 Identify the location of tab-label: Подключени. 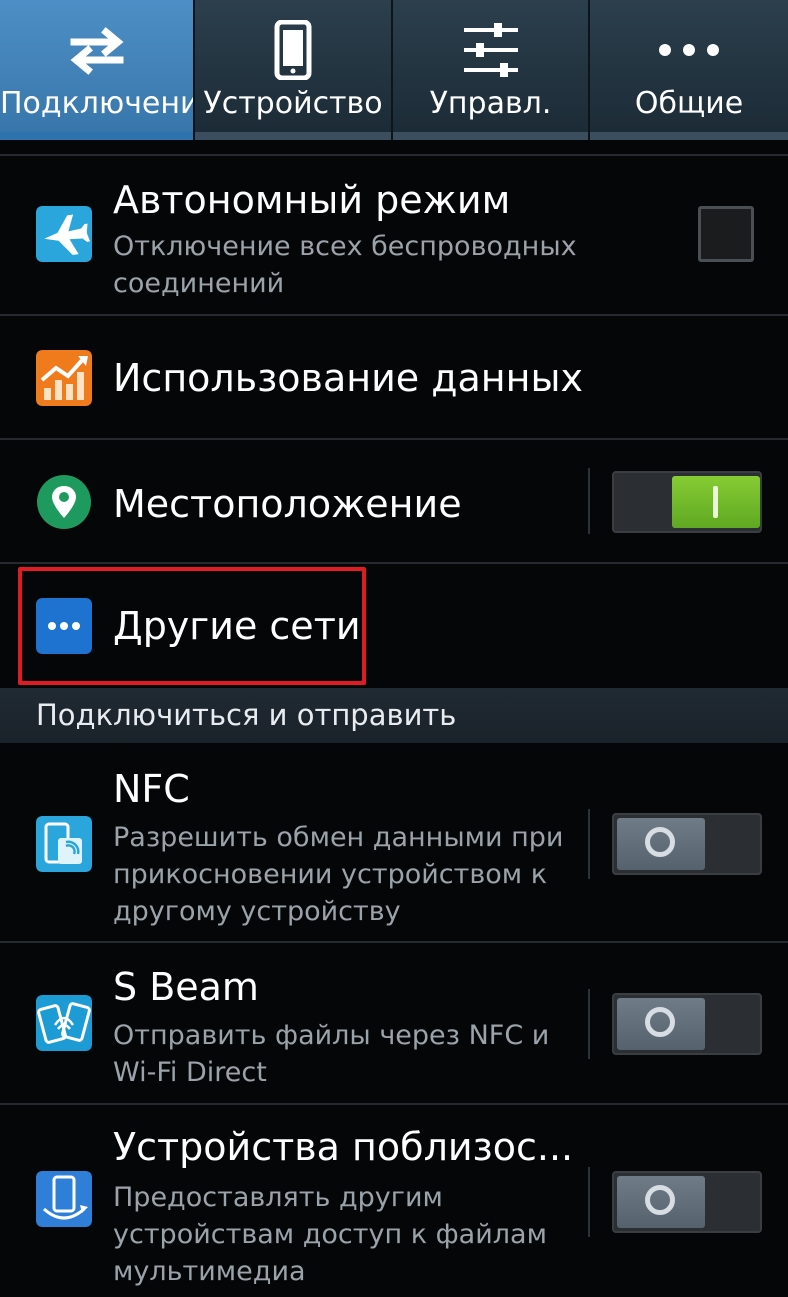
(97, 103).